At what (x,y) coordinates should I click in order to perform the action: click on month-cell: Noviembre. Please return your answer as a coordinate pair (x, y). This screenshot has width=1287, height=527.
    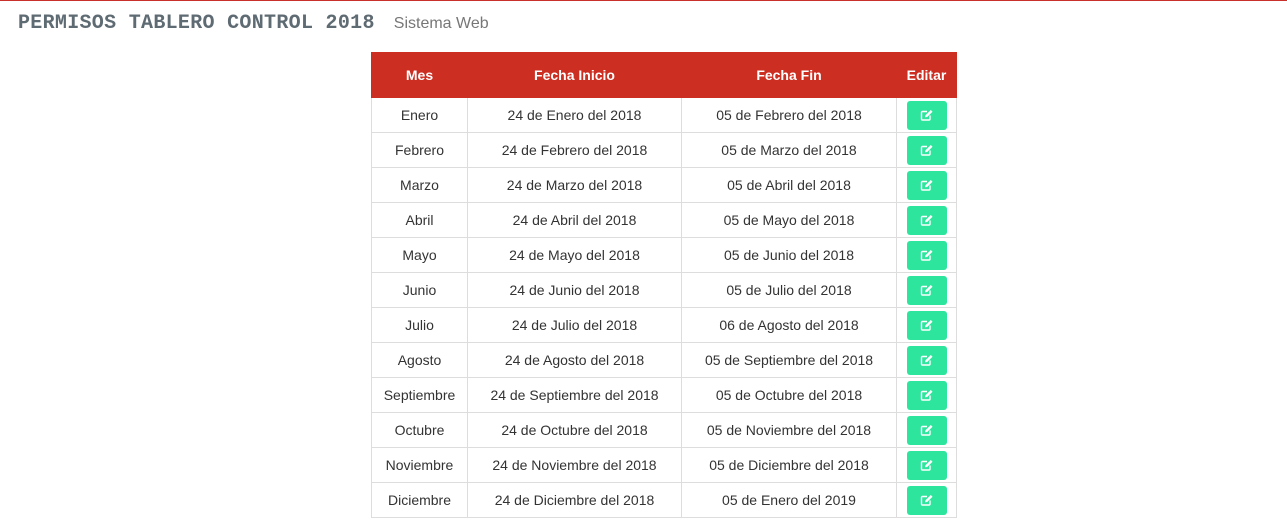
    Looking at the image, I should click on (419, 465).